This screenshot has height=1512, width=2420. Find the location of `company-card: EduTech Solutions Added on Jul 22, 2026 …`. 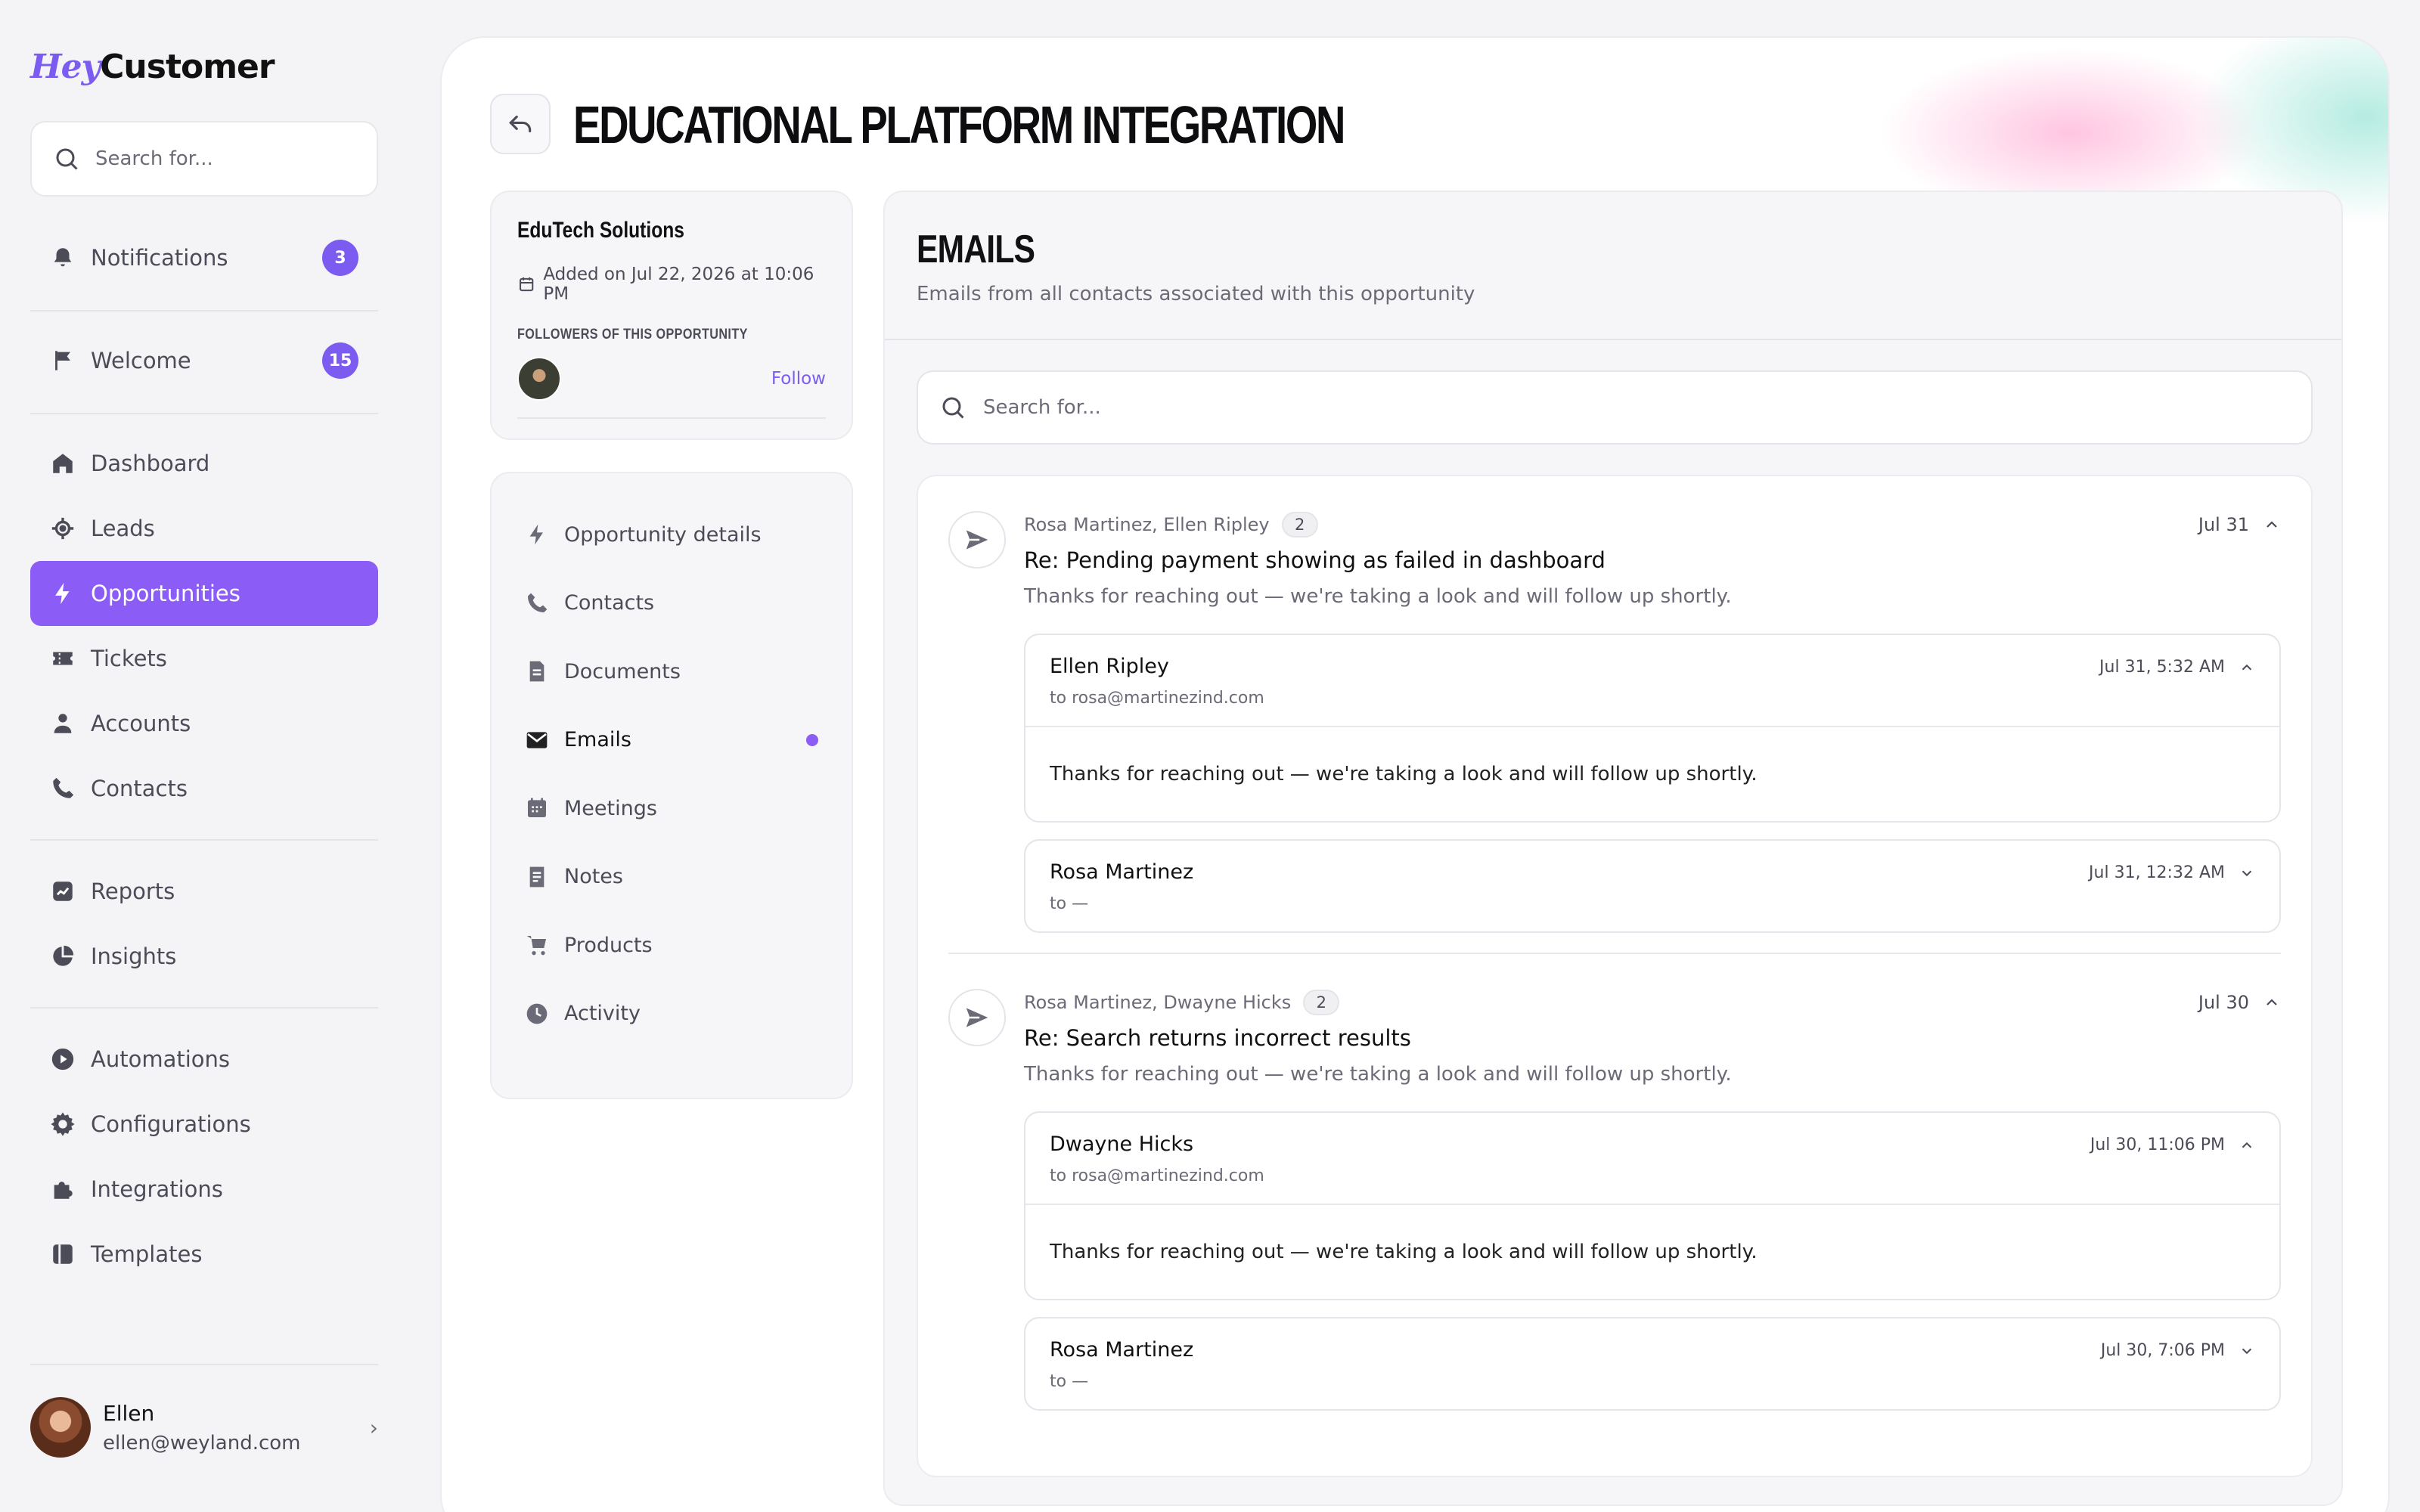

company-card: EduTech Solutions Added on Jul 22, 2026 … is located at coordinates (671, 315).